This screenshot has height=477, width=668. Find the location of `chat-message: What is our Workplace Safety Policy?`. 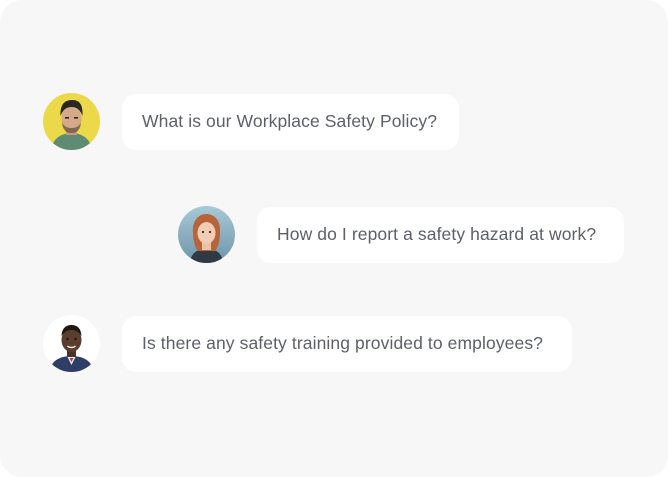

chat-message: What is our Workplace Safety Policy? is located at coordinates (251, 121).